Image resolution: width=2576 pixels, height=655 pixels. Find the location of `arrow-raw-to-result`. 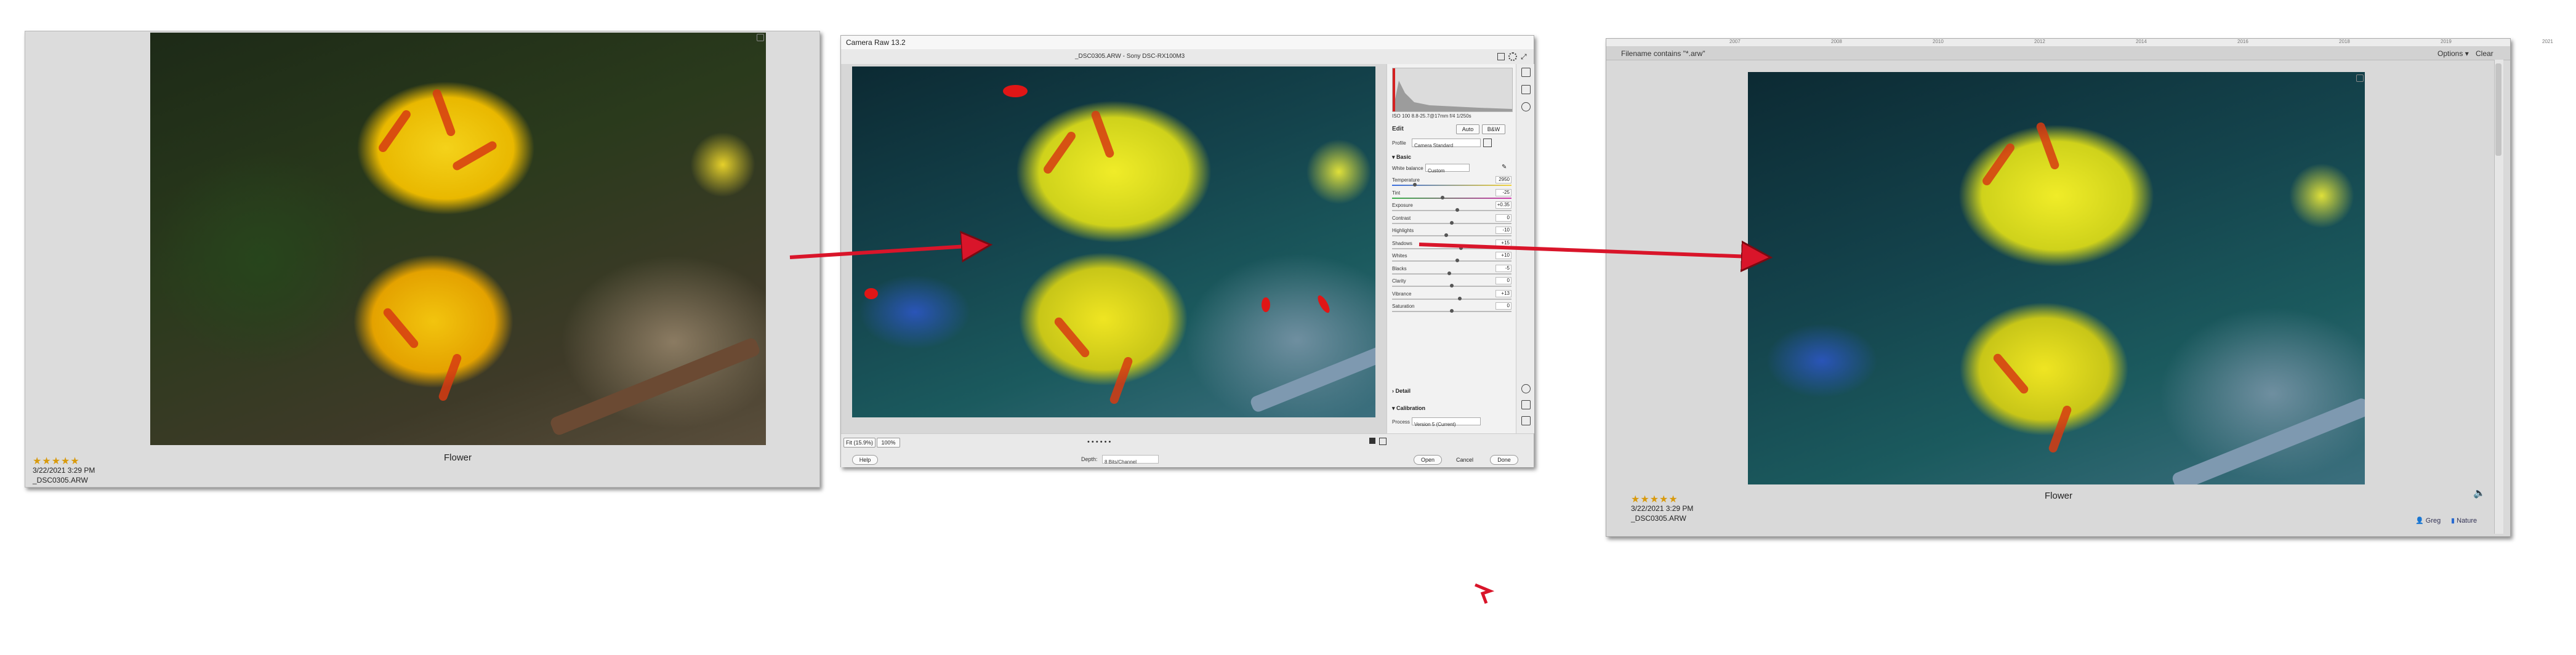

arrow-raw-to-result is located at coordinates (1593, 250).